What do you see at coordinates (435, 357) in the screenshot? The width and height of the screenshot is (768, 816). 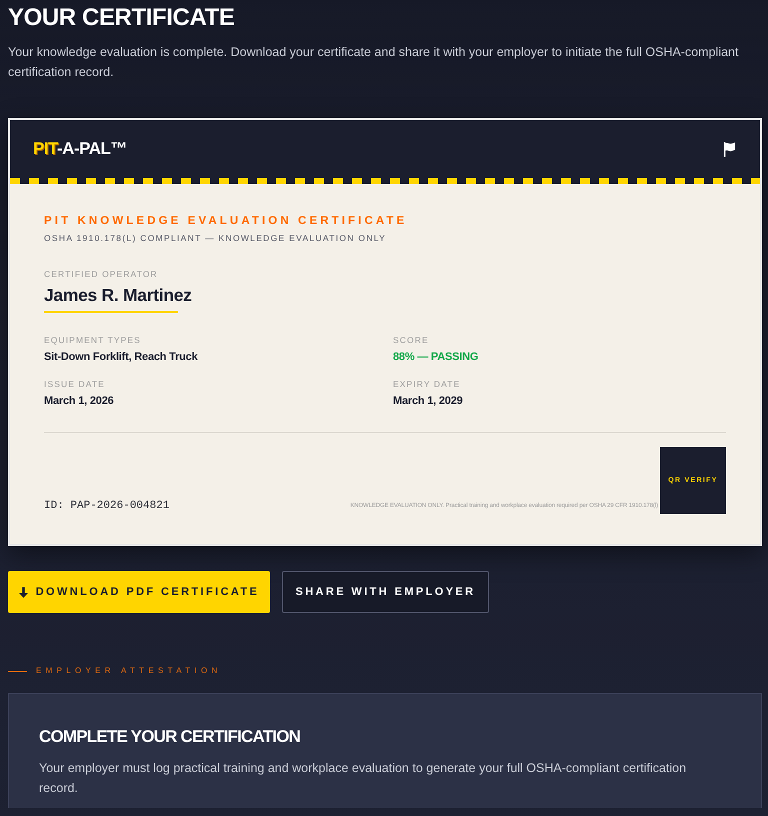 I see `field-value: 88% — PASSING` at bounding box center [435, 357].